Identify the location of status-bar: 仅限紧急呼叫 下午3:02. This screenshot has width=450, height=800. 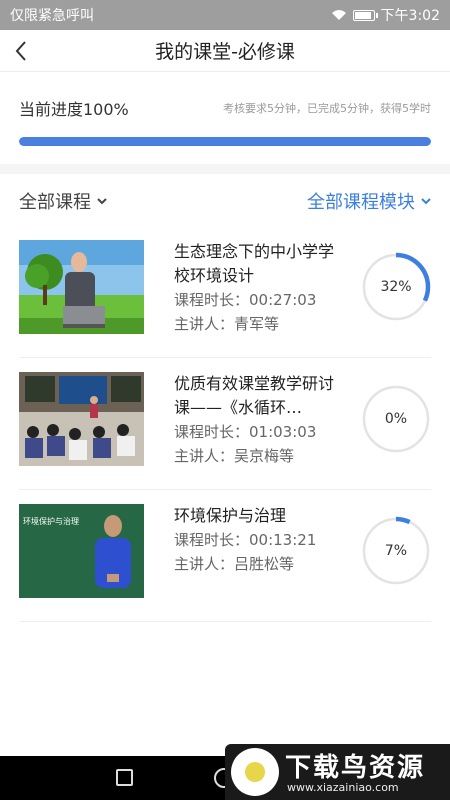
(225, 15).